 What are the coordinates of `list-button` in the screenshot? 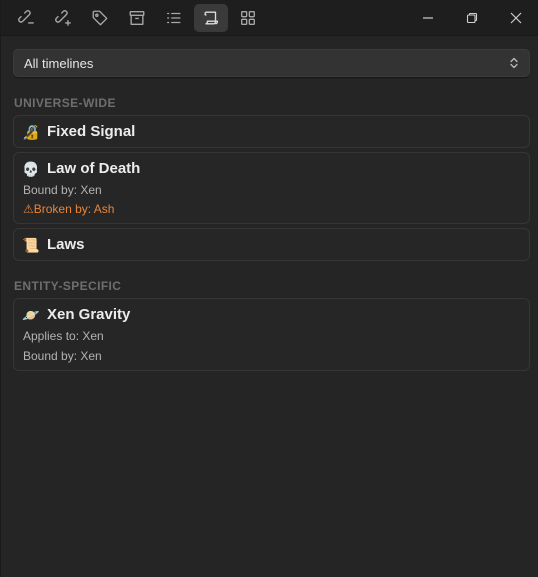 It's located at (174, 18).